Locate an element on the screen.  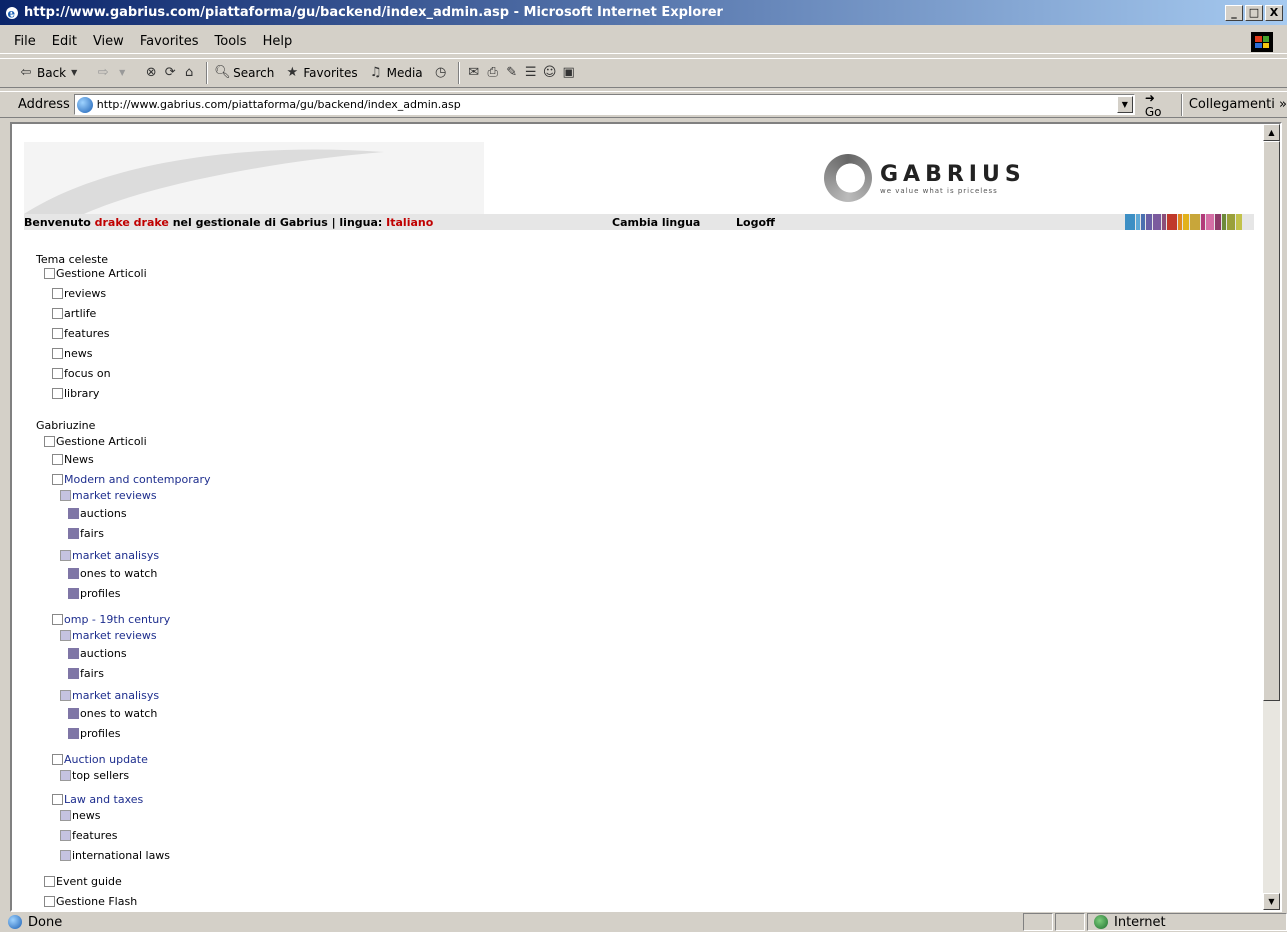
menu-help: Help is located at coordinates (278, 41).